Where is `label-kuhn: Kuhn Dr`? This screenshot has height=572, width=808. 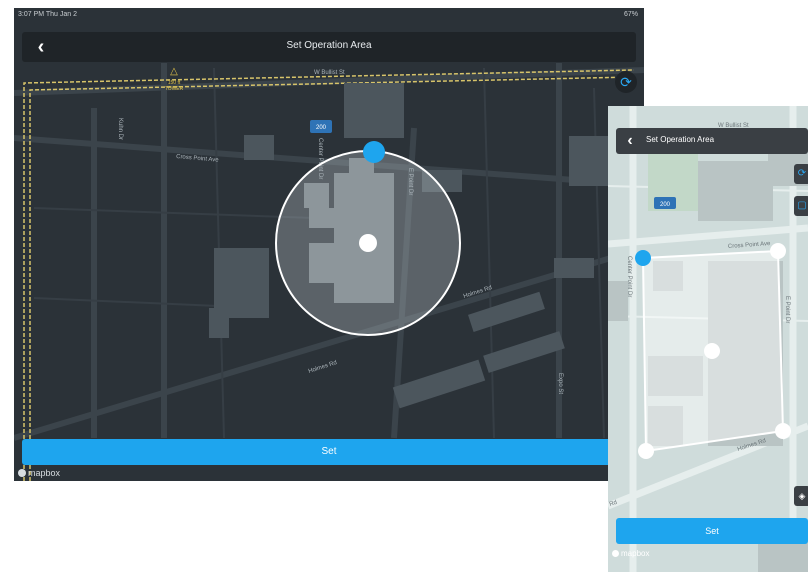 label-kuhn: Kuhn Dr is located at coordinates (120, 129).